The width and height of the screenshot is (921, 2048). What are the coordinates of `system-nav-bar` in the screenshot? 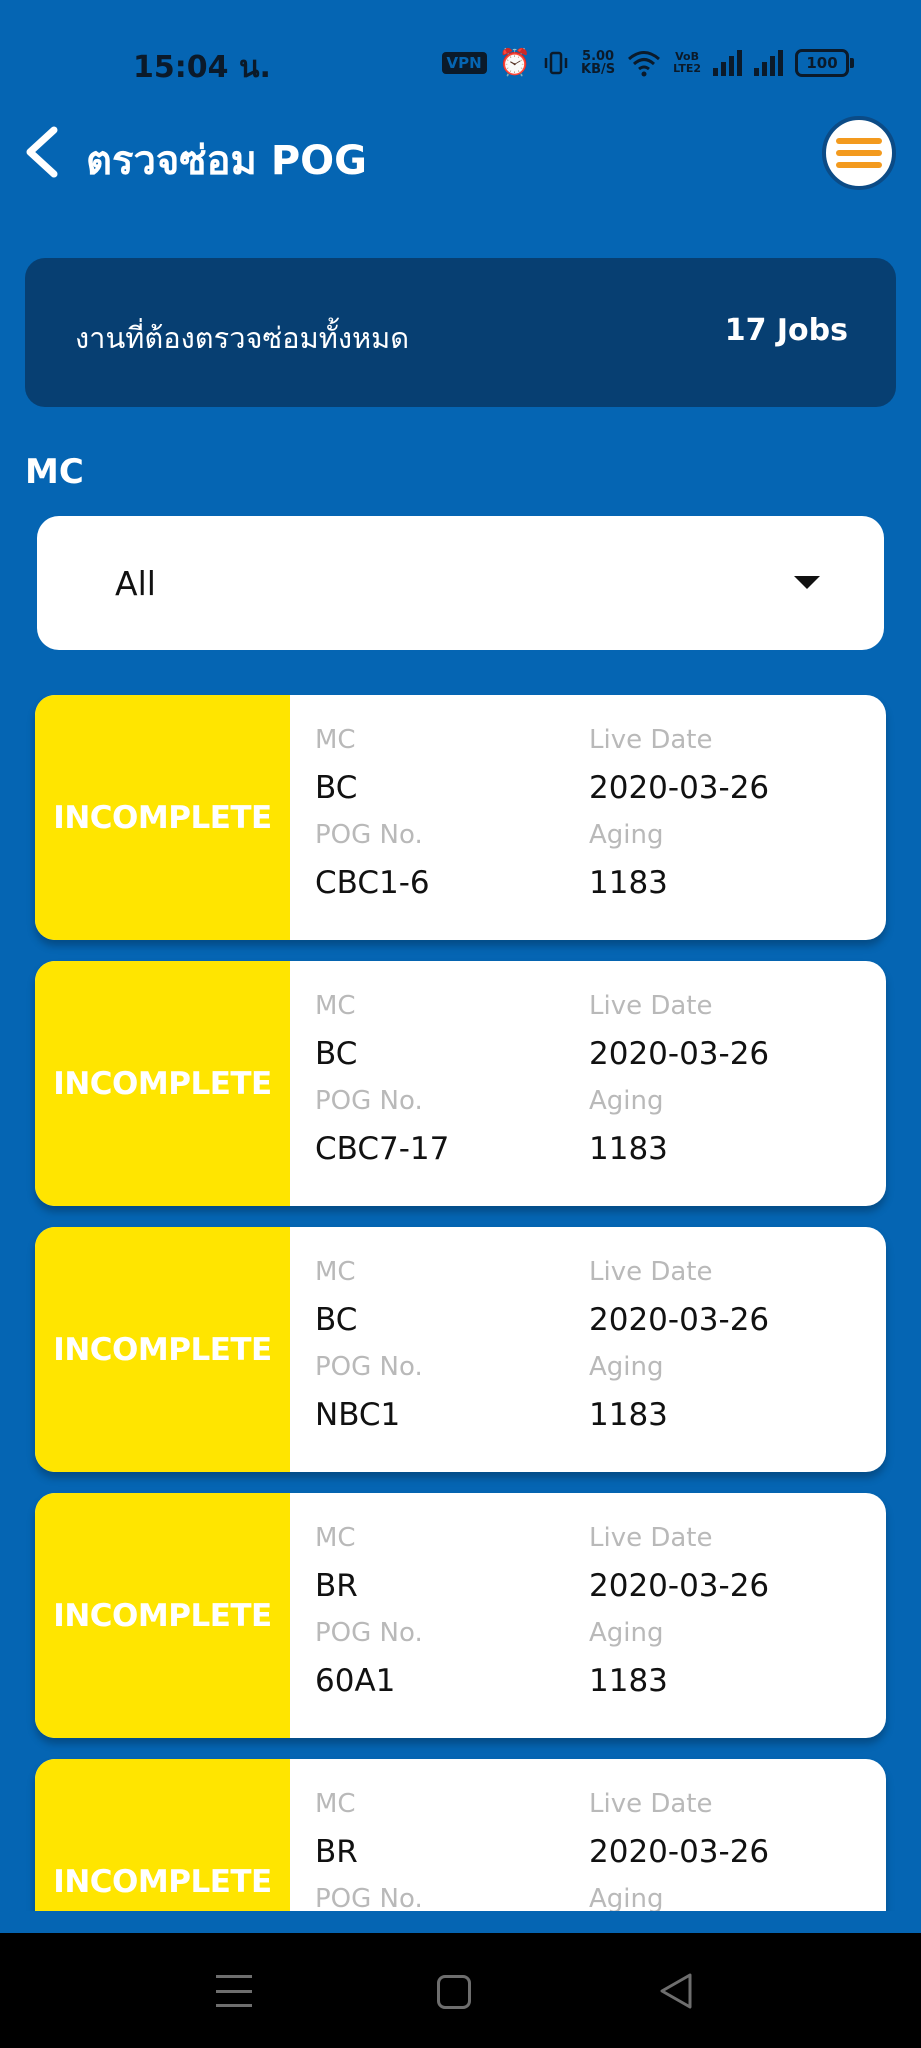 It's located at (460, 1990).